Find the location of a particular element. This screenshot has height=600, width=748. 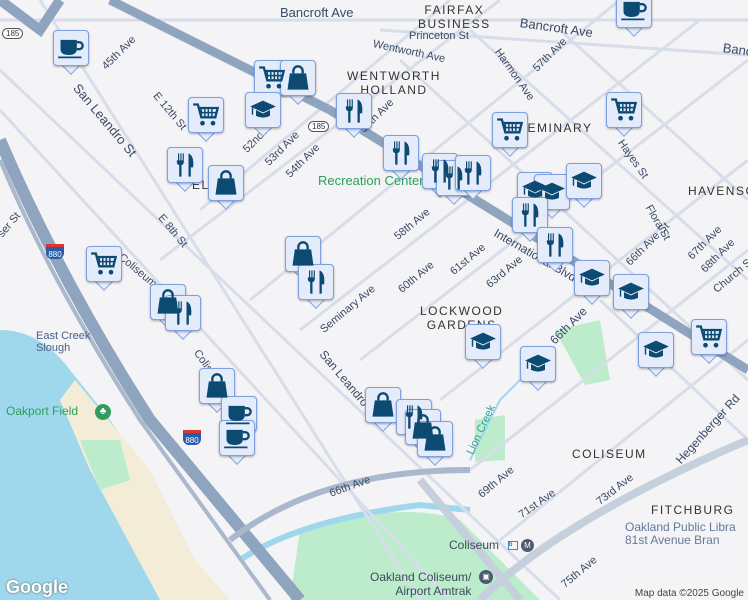

bart-icon: b is located at coordinates (513, 545).